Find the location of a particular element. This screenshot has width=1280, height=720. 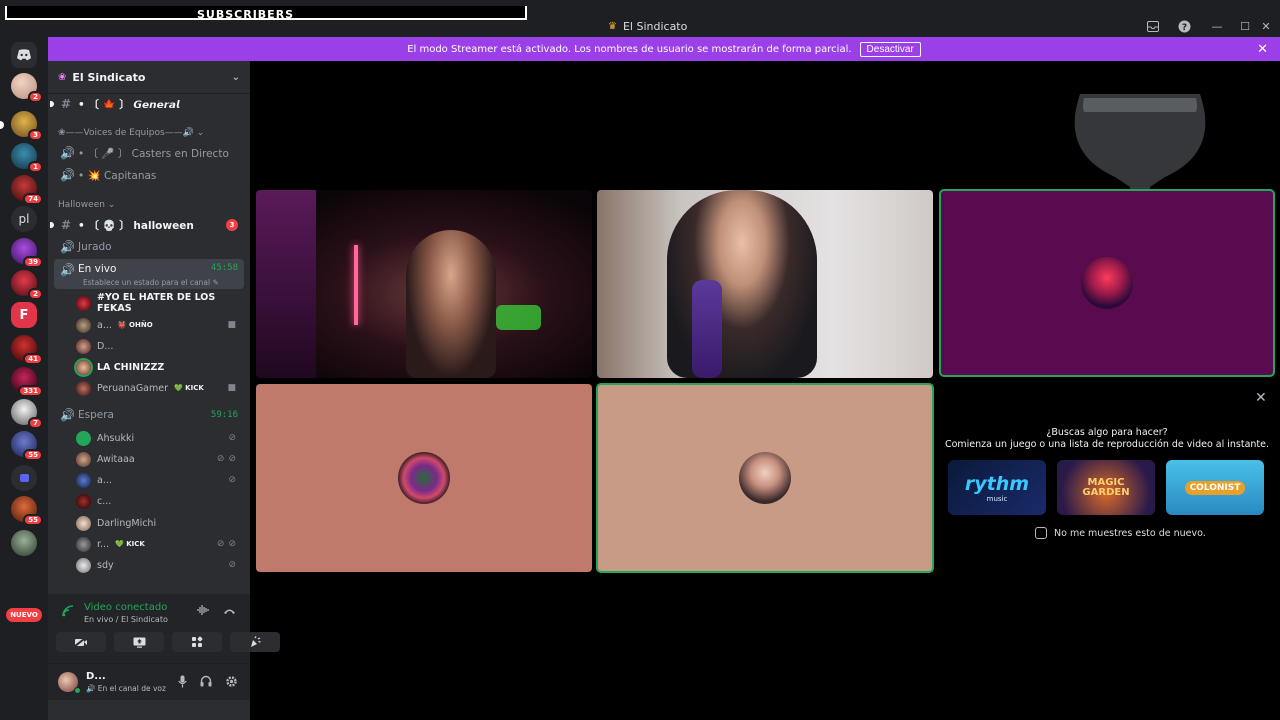

channel-espera: 🔊 Espera 59:16 is located at coordinates (149, 415).